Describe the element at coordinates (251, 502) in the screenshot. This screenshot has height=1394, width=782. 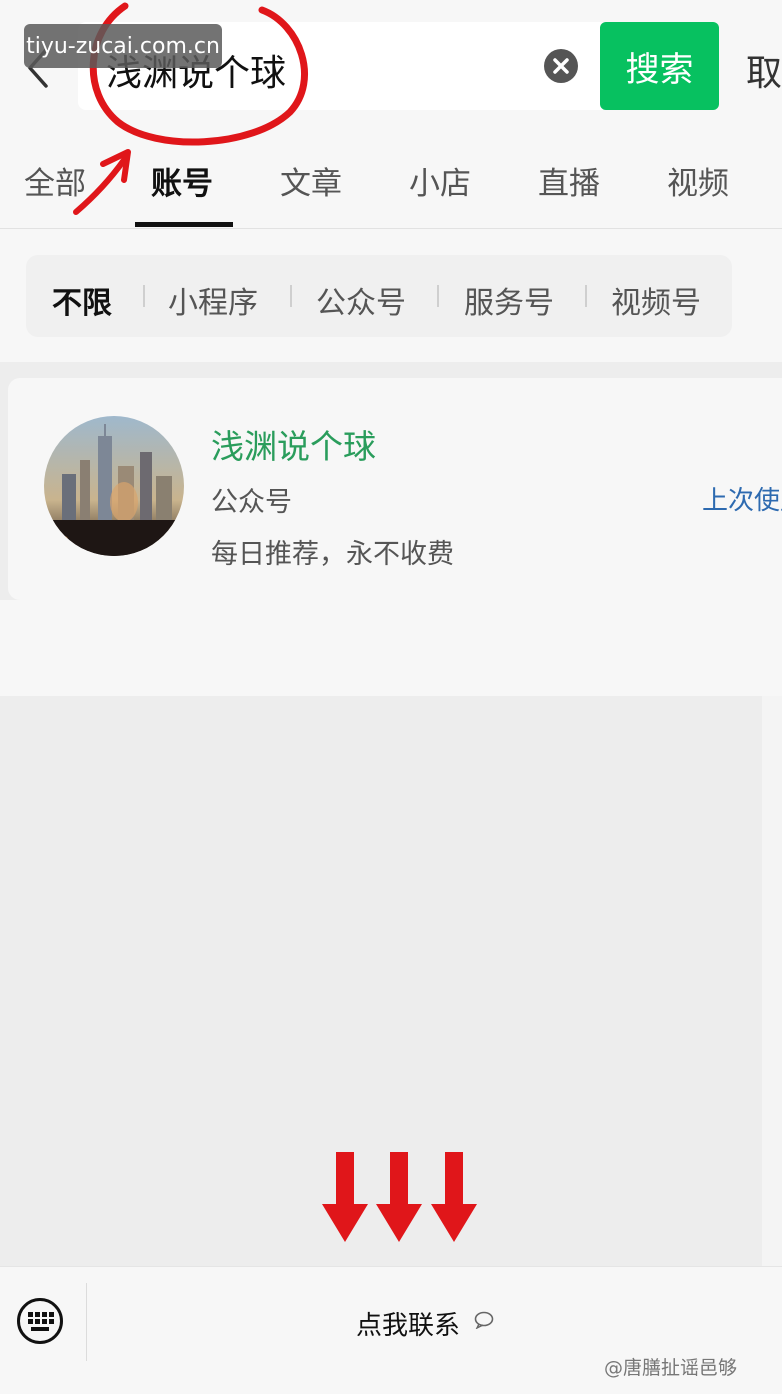
I see `account-type-label: 公众号` at that location.